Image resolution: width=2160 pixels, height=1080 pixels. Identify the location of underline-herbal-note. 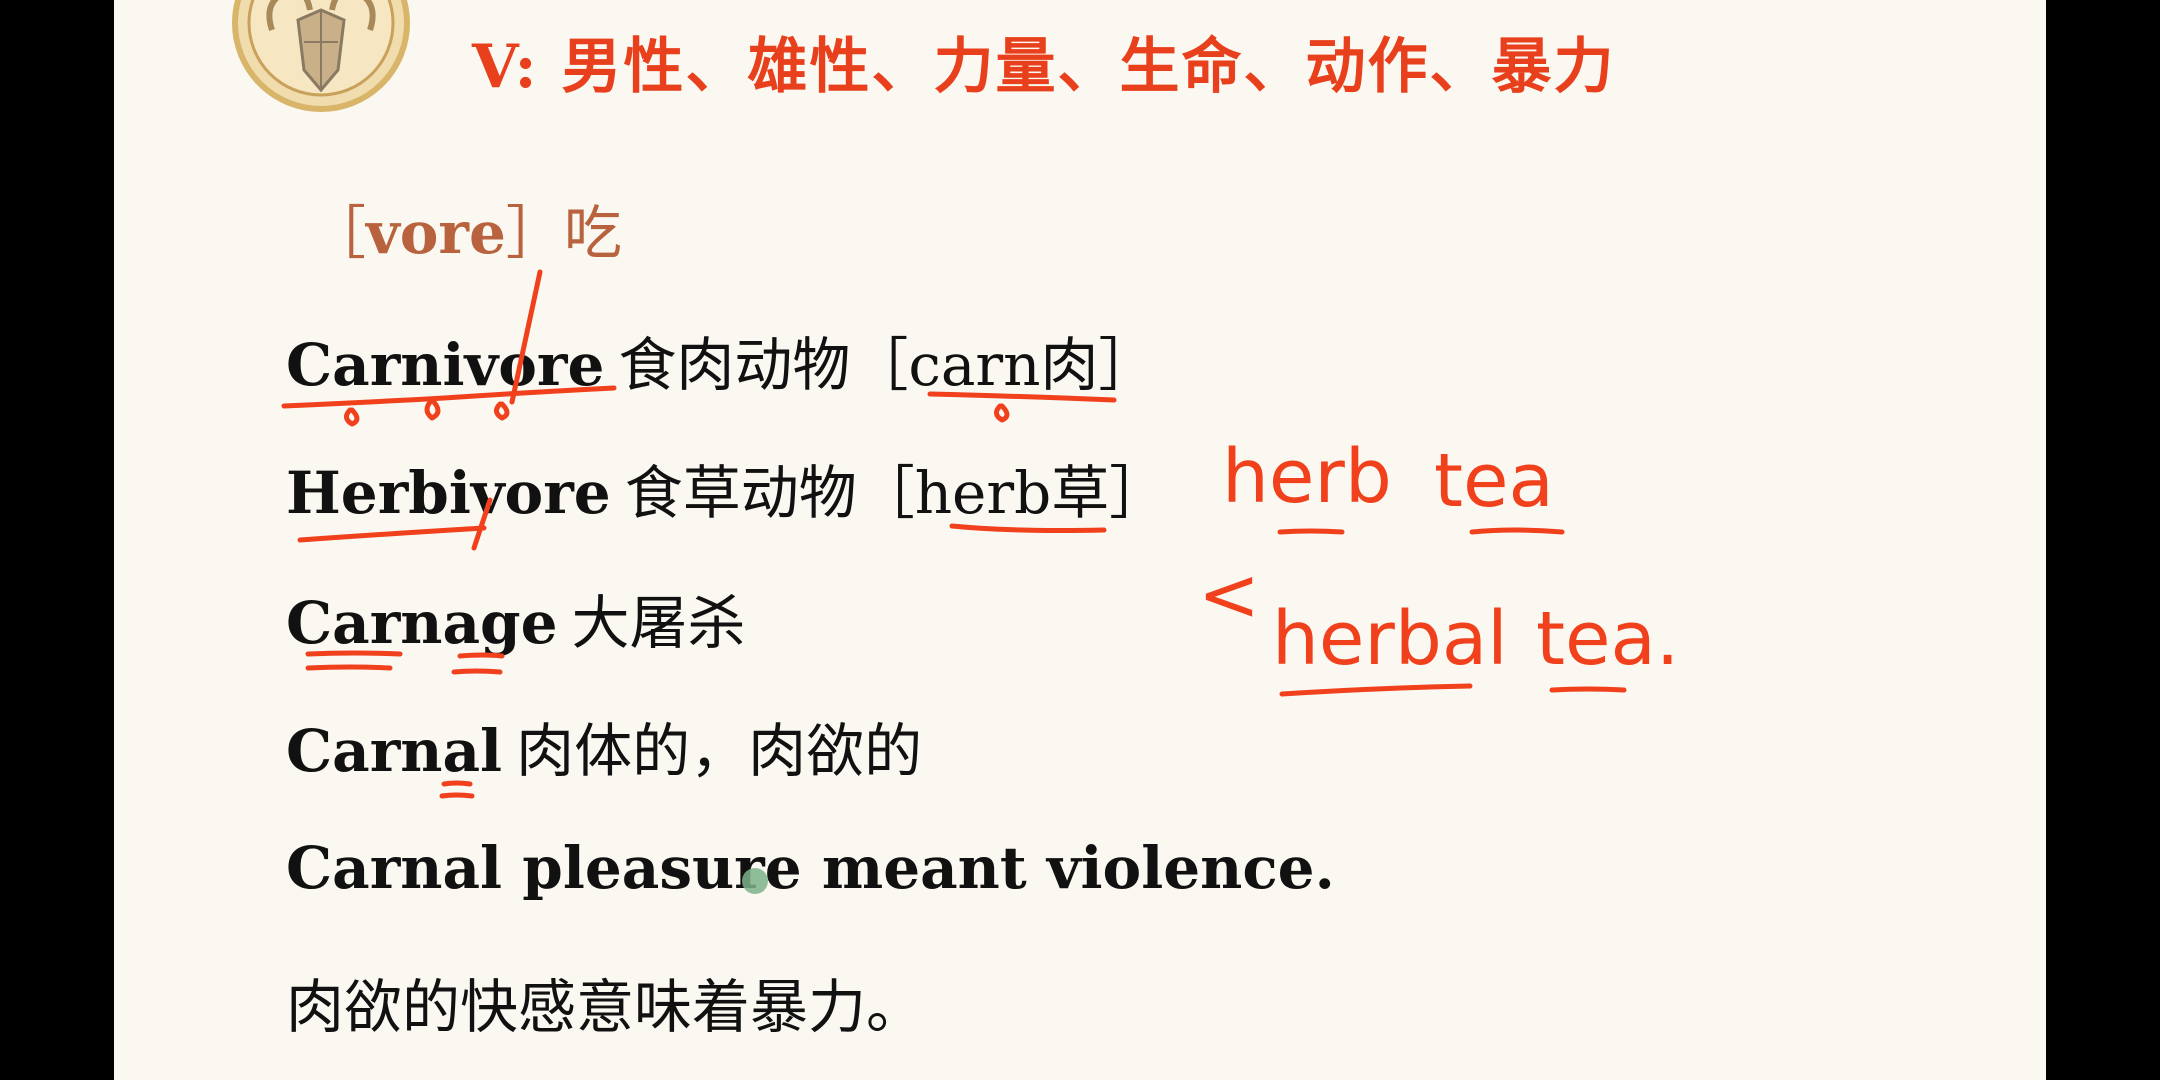
(1376, 690).